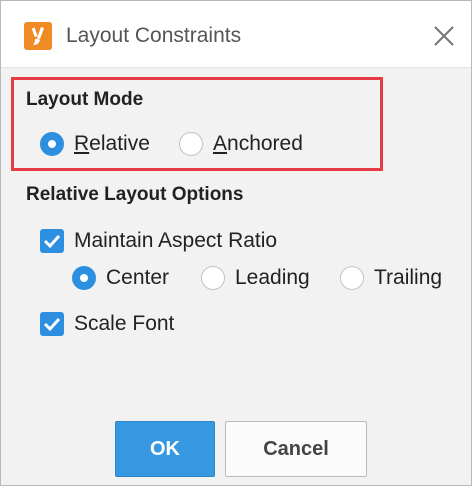 The height and width of the screenshot is (486, 472). What do you see at coordinates (352, 278) in the screenshot?
I see `radio-trailing-indicator` at bounding box center [352, 278].